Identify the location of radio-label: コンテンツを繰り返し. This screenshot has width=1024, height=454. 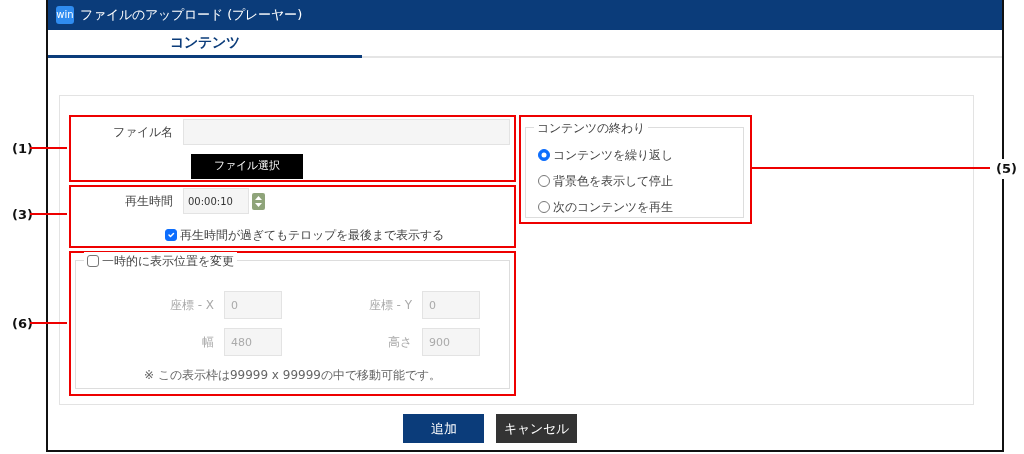
(613, 155).